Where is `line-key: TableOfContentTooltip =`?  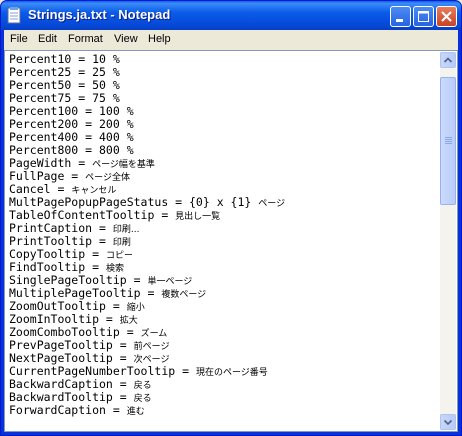
line-key: TableOfContentTooltip = is located at coordinates (92, 215).